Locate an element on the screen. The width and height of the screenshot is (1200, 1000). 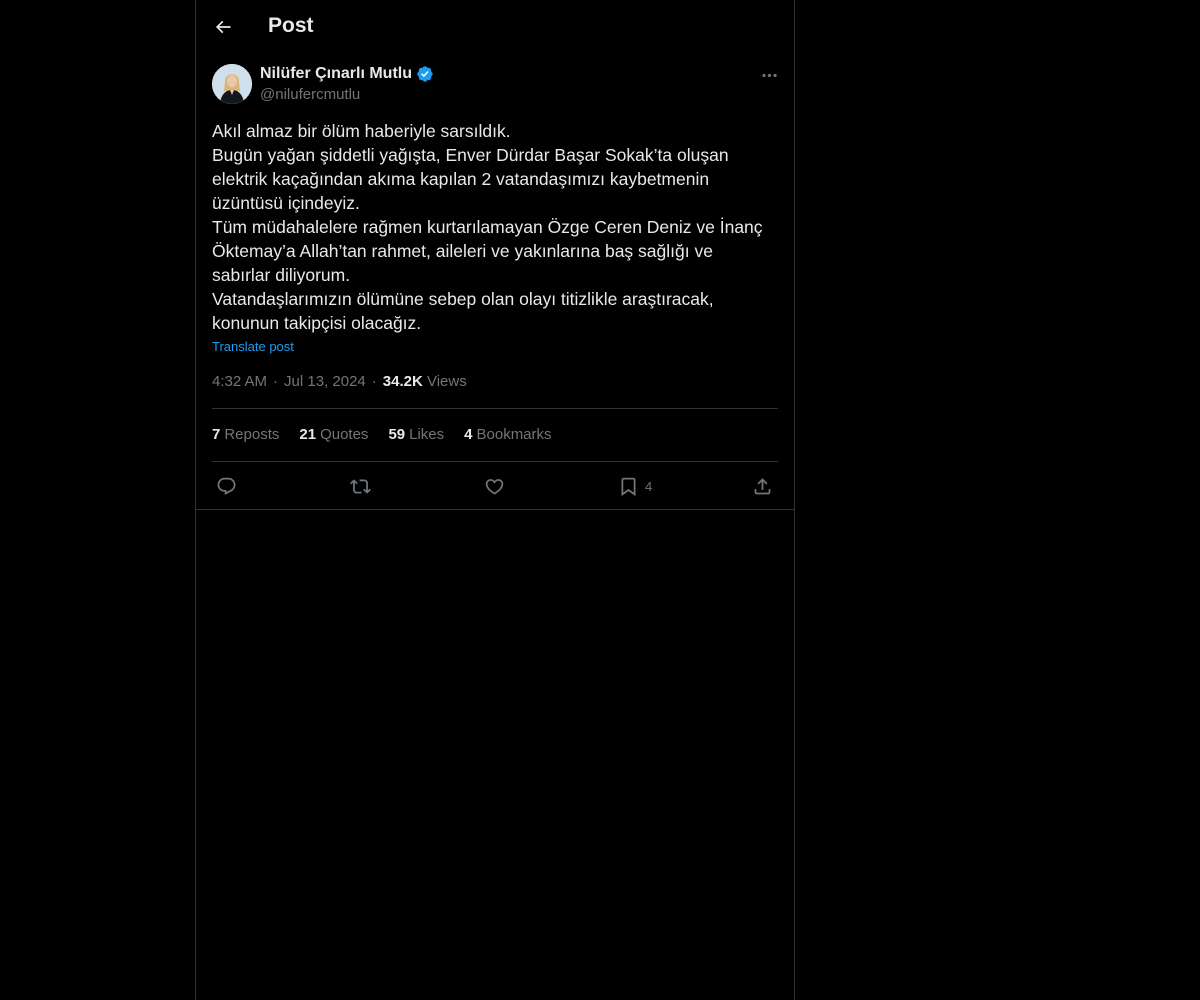
avatar is located at coordinates (232, 84).